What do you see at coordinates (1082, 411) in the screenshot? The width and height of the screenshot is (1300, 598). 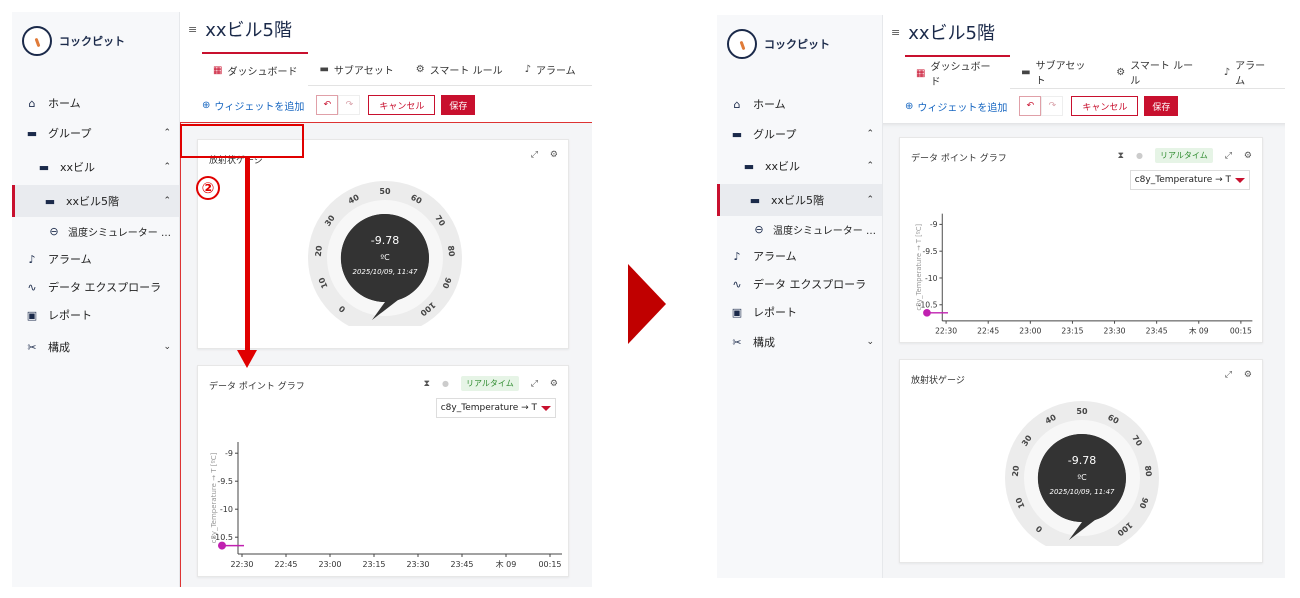 I see `gauge-scale-label: 50` at bounding box center [1082, 411].